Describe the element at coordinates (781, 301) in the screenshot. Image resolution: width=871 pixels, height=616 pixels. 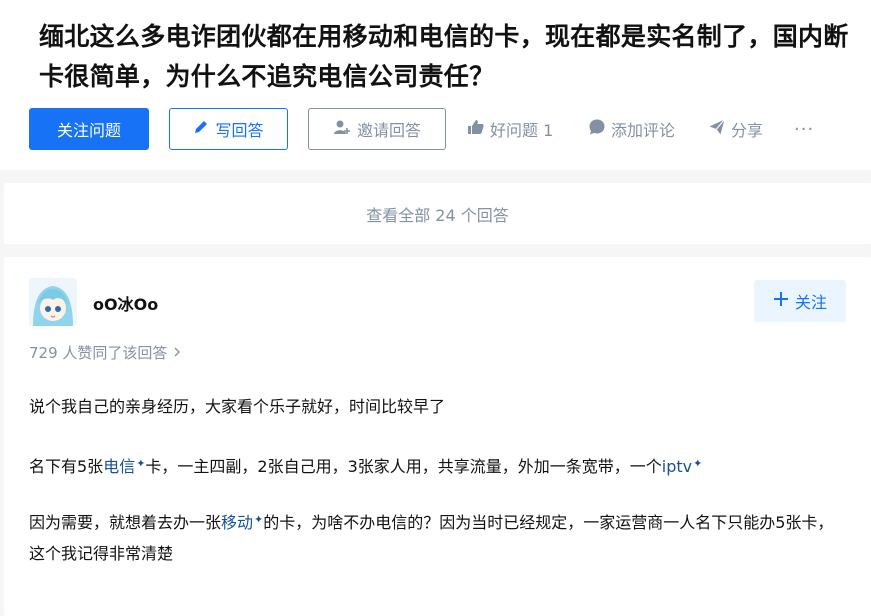
I see `plus-icon` at that location.